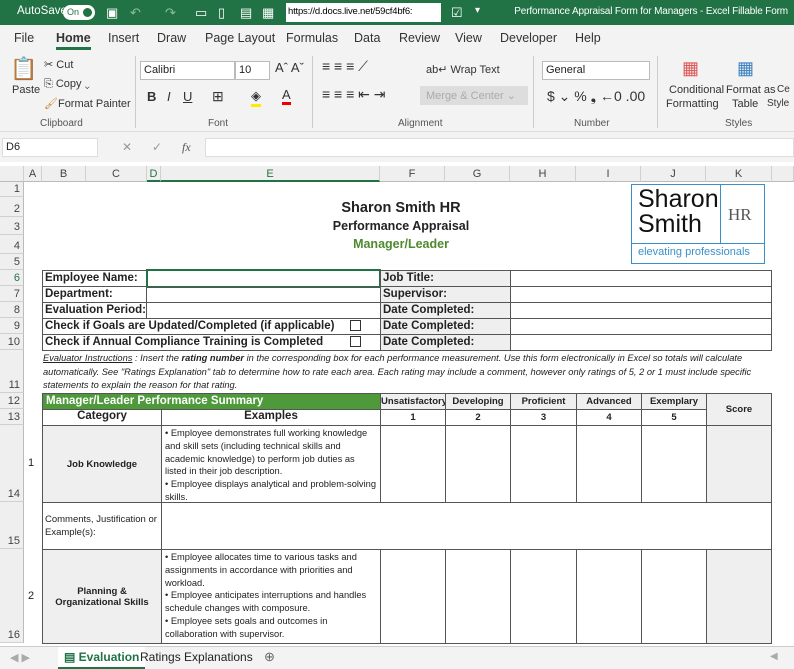  Describe the element at coordinates (588, 38) in the screenshot. I see `tab-help: Help` at that location.